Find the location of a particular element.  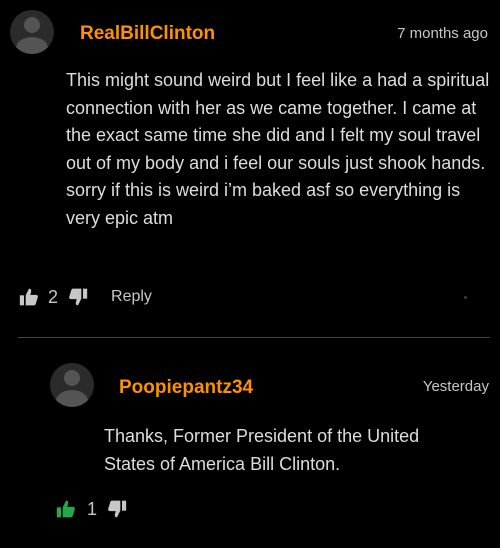

comment-actions: 2 Reply is located at coordinates (85, 297).